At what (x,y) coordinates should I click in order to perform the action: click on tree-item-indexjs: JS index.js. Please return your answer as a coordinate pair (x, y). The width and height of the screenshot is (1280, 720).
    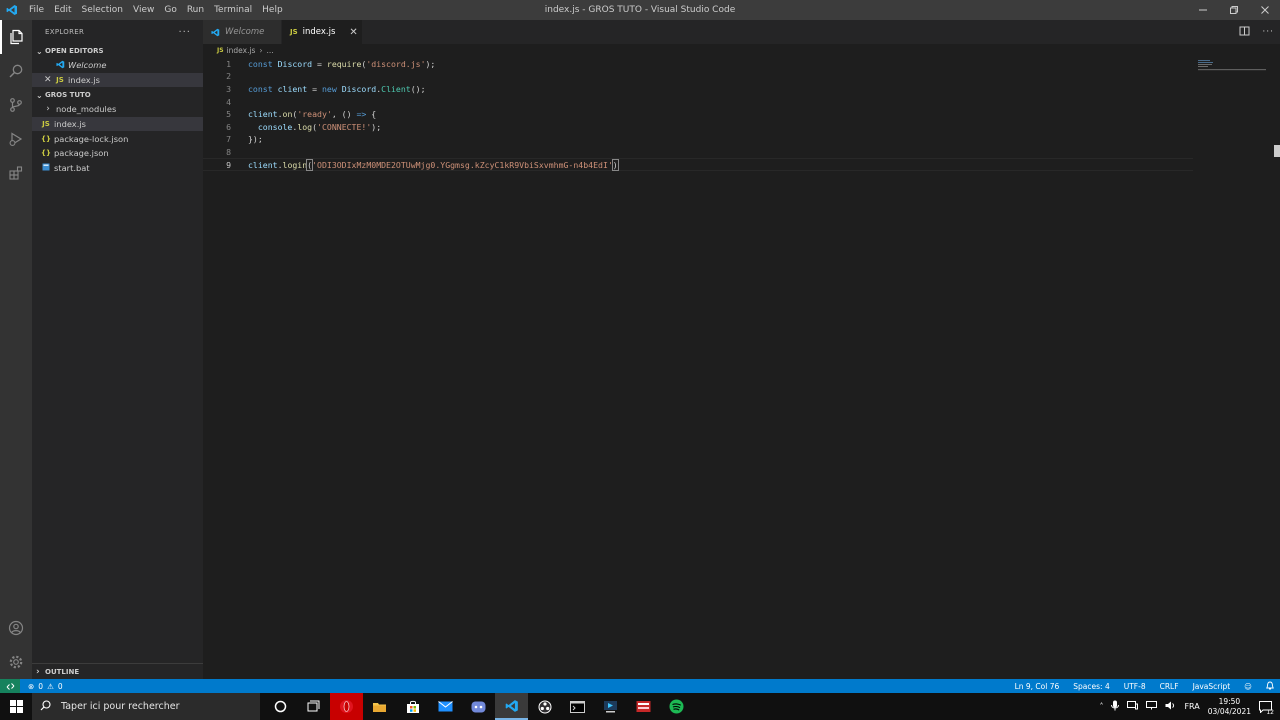
    Looking at the image, I should click on (117, 124).